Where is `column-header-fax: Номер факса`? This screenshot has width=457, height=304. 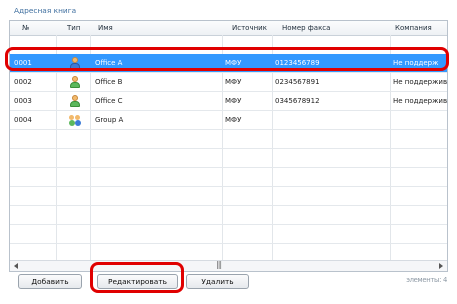 column-header-fax: Номер факса is located at coordinates (306, 28).